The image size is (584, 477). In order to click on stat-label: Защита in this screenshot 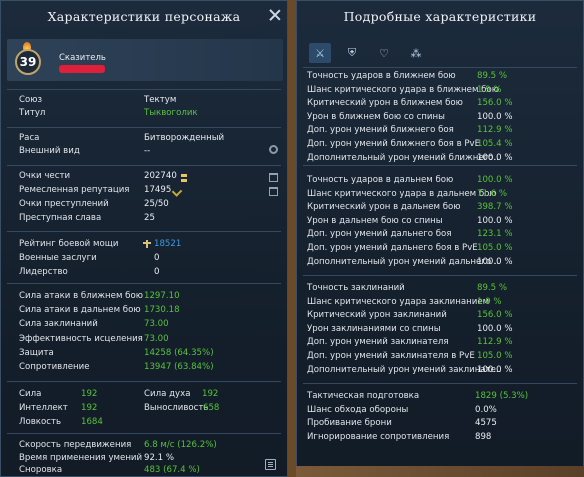, I will do `click(36, 352)`.